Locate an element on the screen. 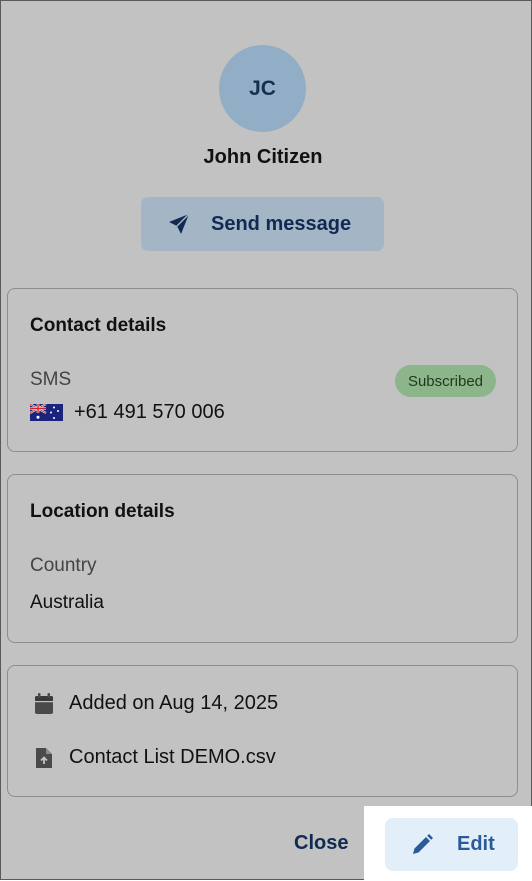 This screenshot has width=532, height=881. pencil-icon is located at coordinates (423, 843).